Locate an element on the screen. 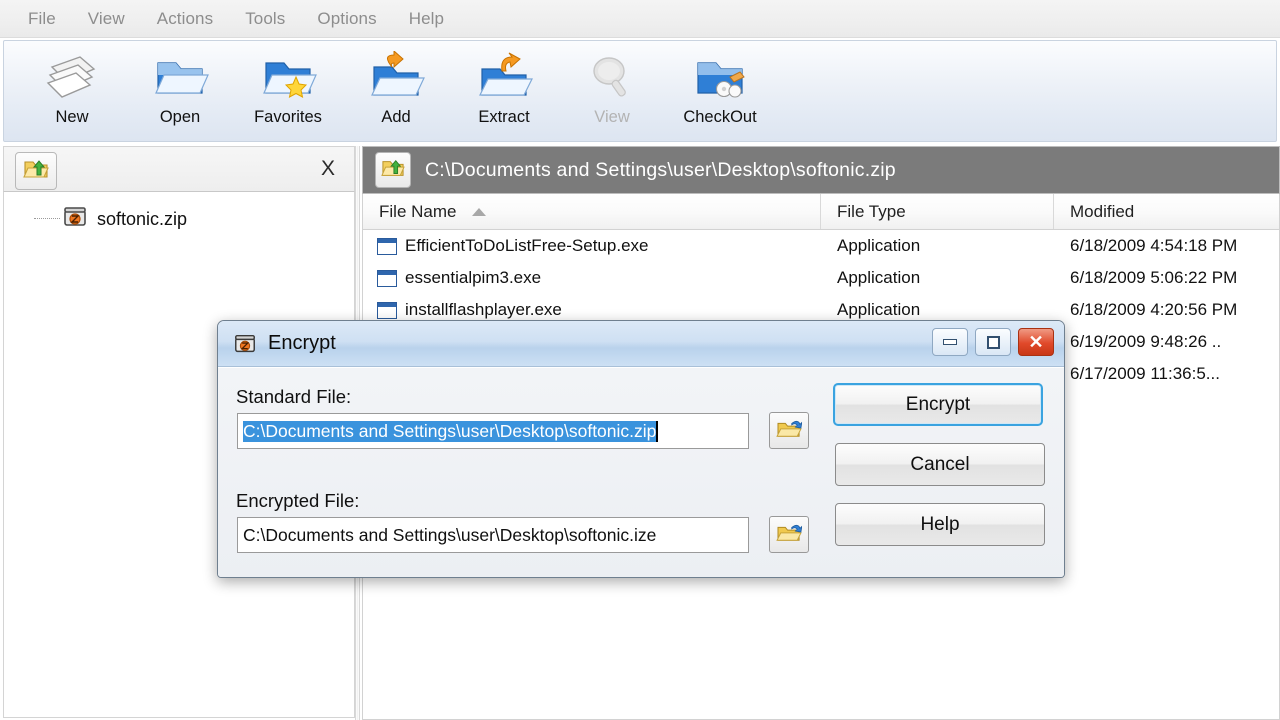 This screenshot has height=720, width=1280. cell-file-name-label: EfficientToDoListFree-Setup.exe is located at coordinates (527, 245).